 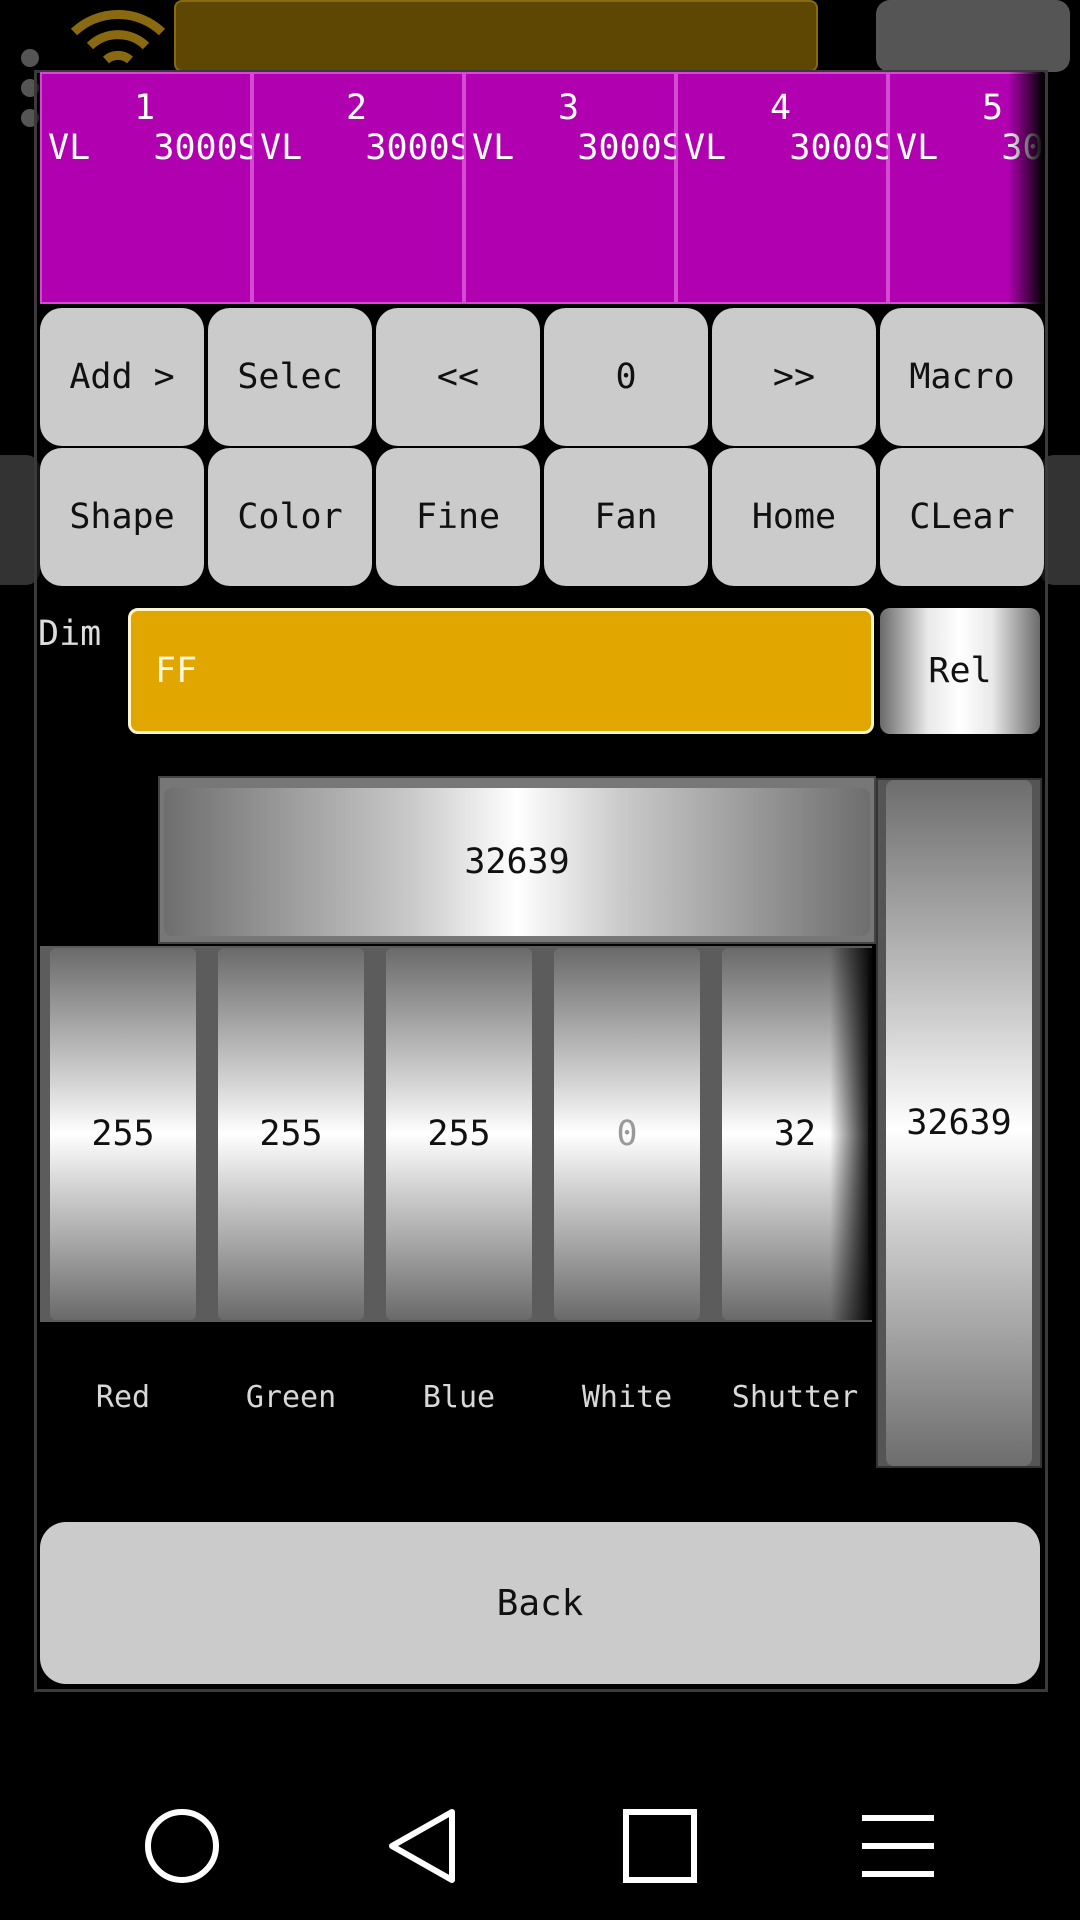 What do you see at coordinates (123, 1397) in the screenshot?
I see `red-label: Red` at bounding box center [123, 1397].